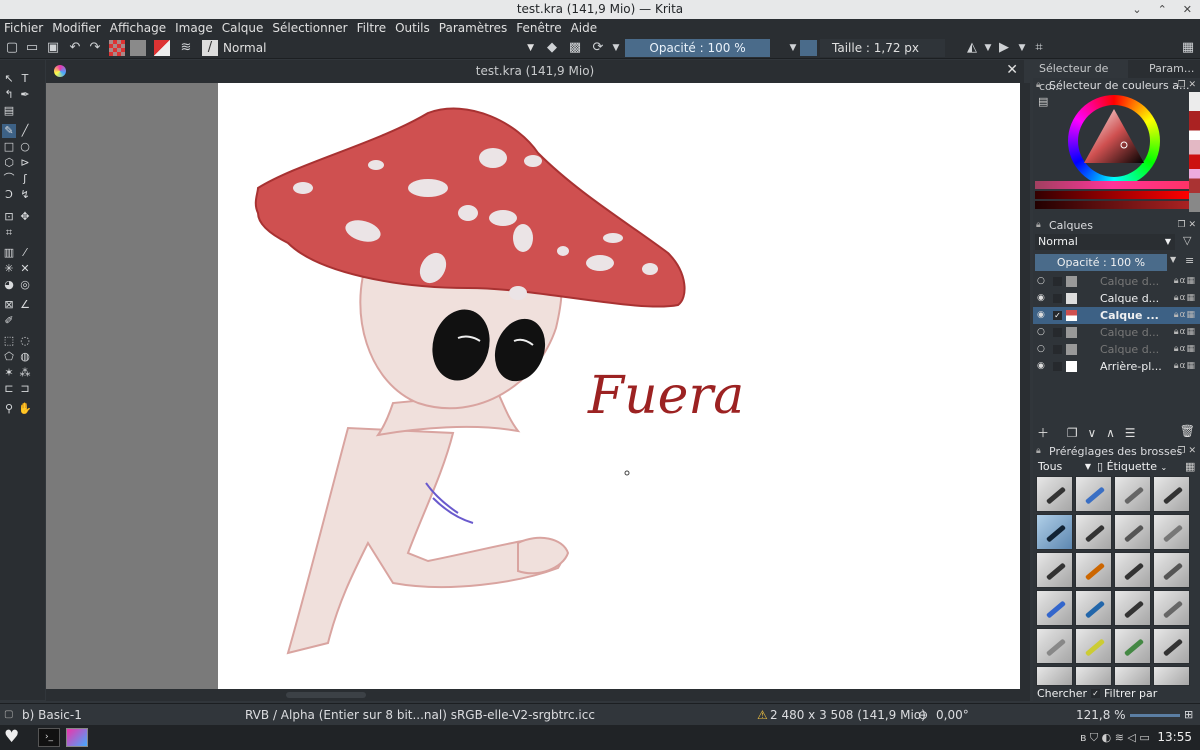 The image size is (1200, 750). I want to click on opacity-slider: Opacité : 100 %, so click(697, 48).